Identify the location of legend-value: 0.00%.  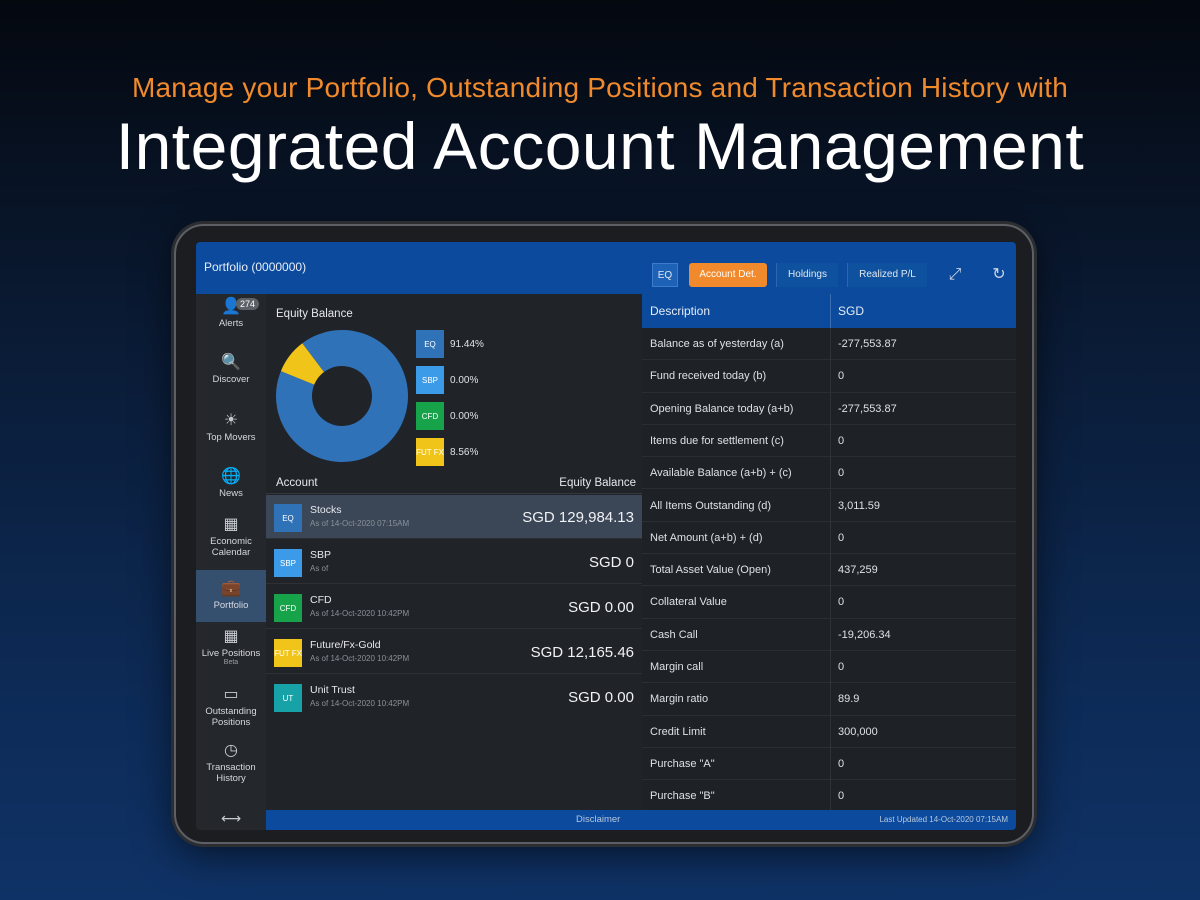
(464, 416).